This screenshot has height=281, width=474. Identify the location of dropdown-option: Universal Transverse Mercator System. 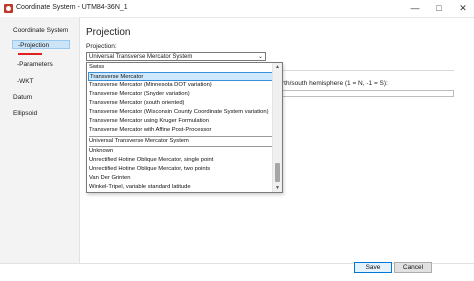
(139, 141).